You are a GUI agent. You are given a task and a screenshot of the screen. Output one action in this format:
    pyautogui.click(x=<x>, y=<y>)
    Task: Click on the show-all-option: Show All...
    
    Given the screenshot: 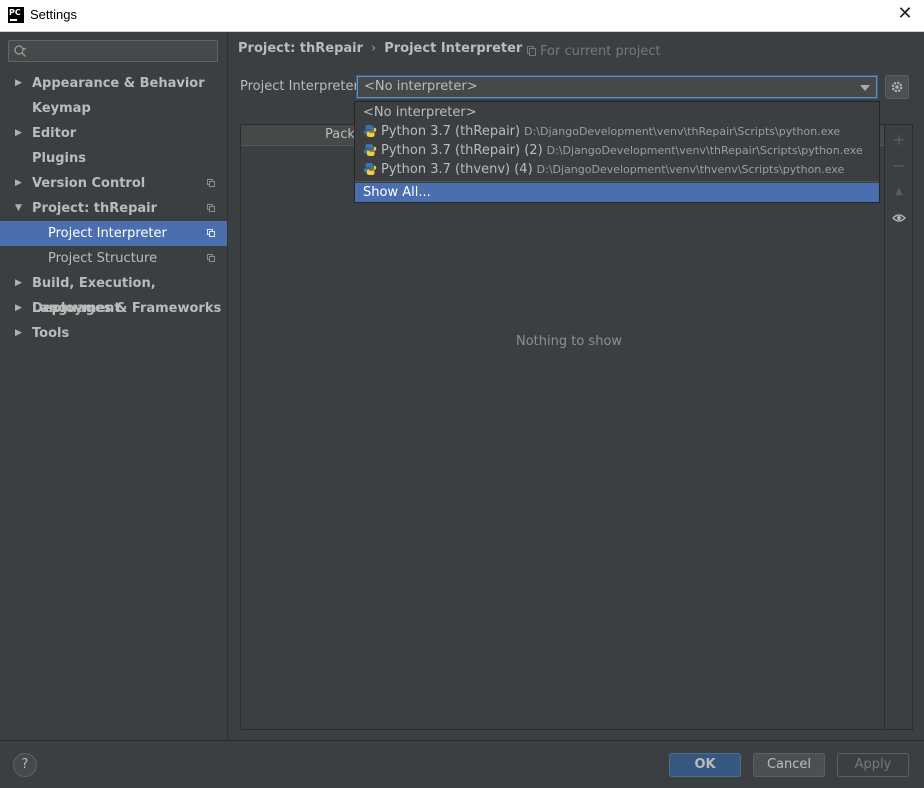 What is the action you would take?
    pyautogui.click(x=617, y=192)
    